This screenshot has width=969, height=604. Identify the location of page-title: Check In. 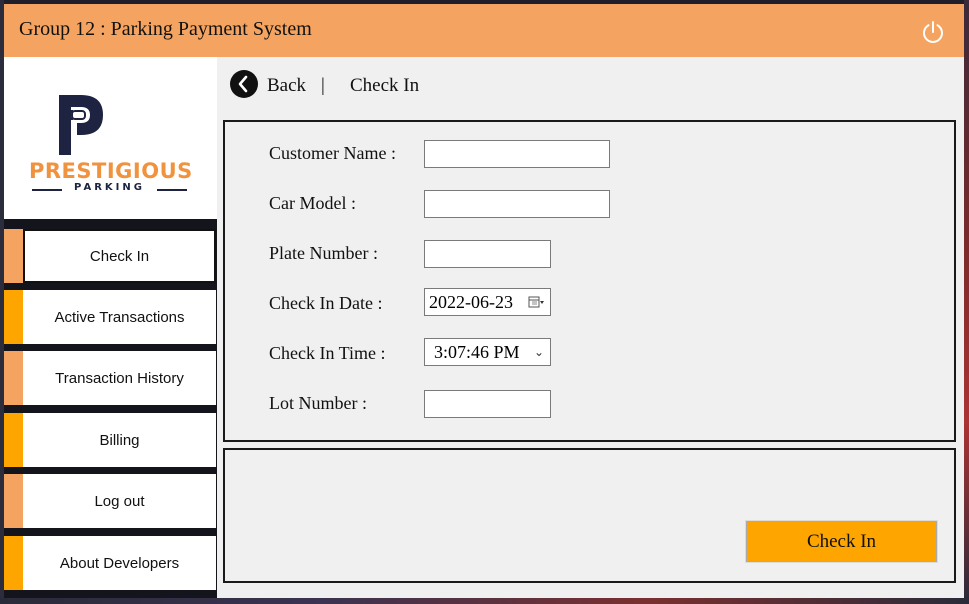
(385, 85).